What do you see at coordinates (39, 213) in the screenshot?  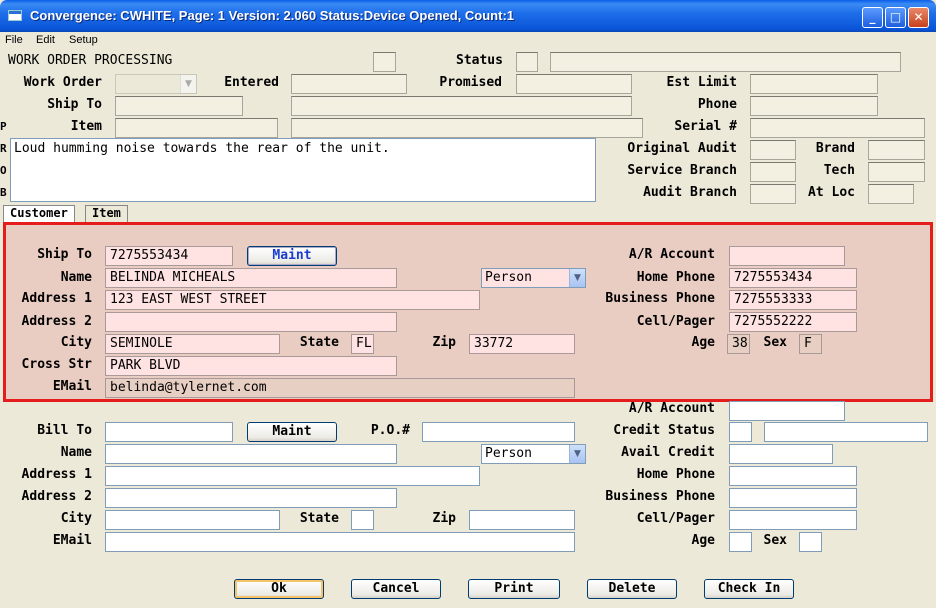 I see `tab-customer: Customer` at bounding box center [39, 213].